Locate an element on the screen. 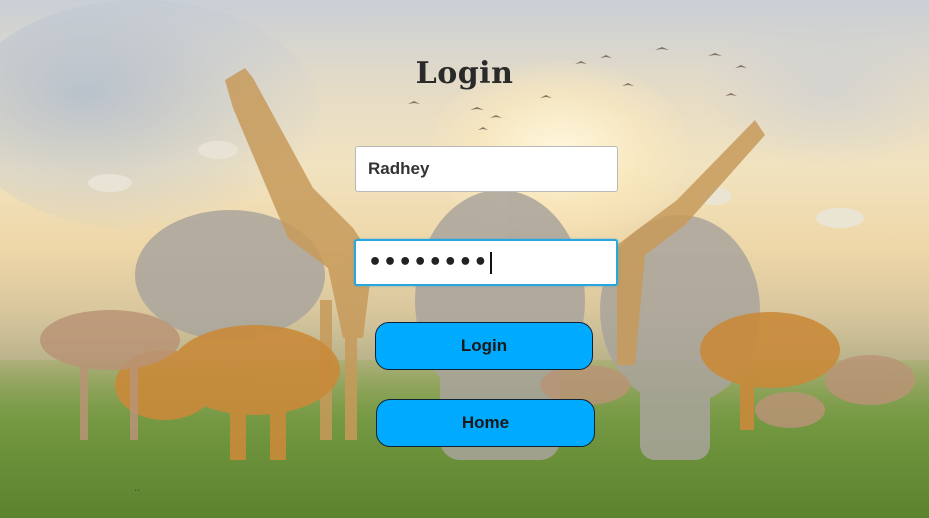 This screenshot has height=518, width=929. password-input: •••••••• is located at coordinates (486, 262).